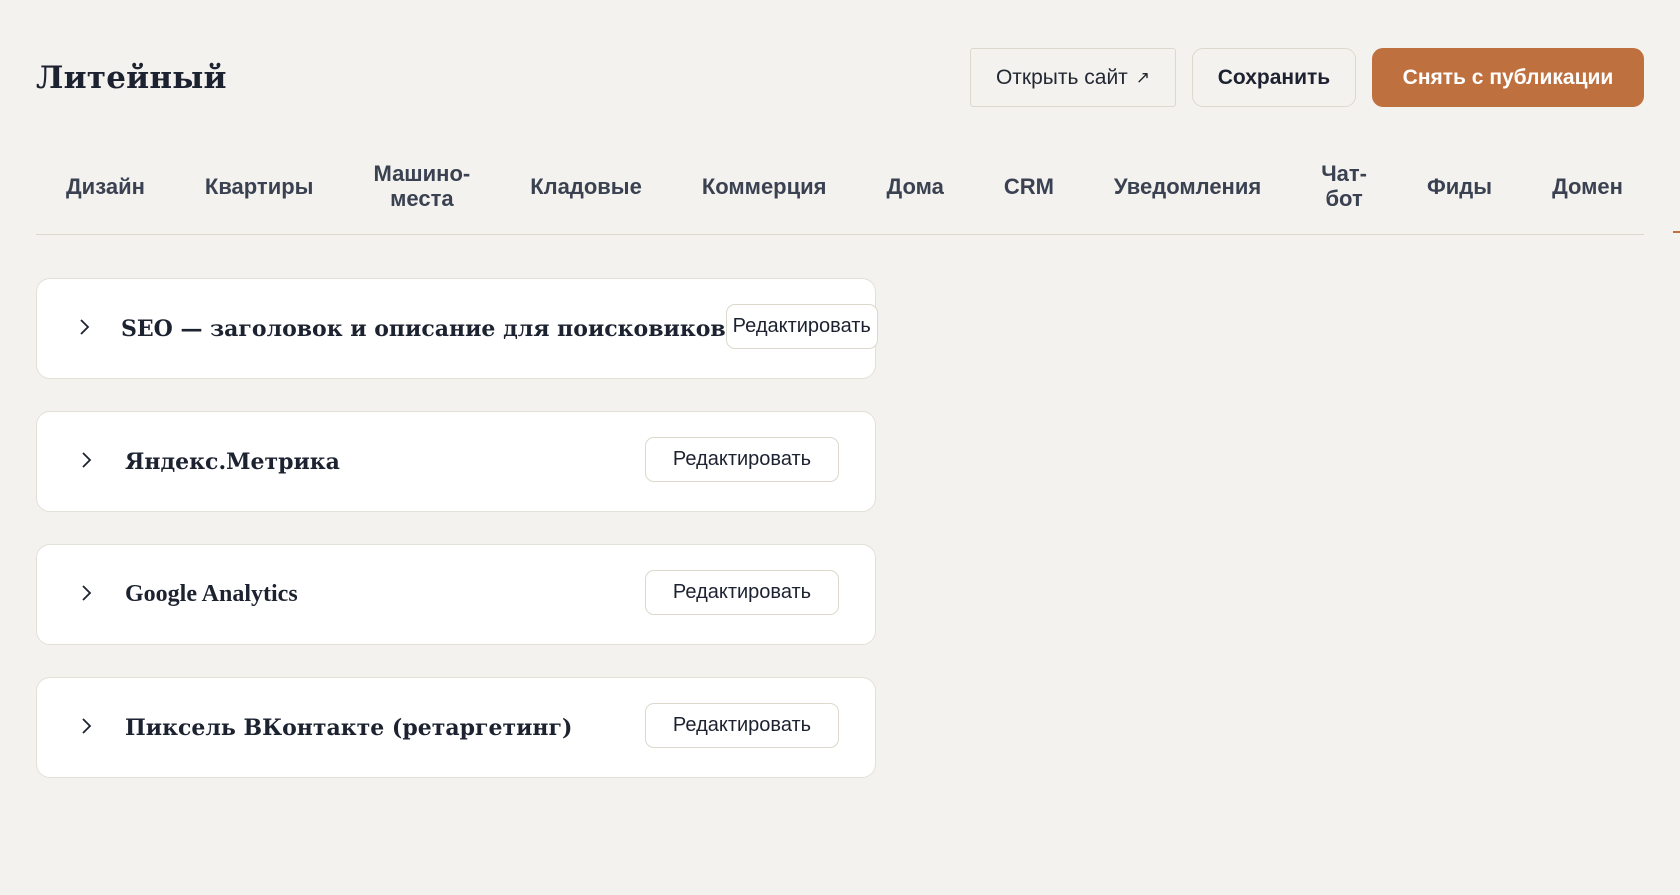 This screenshot has height=895, width=1680. I want to click on active-tab-indicator, so click(1676, 232).